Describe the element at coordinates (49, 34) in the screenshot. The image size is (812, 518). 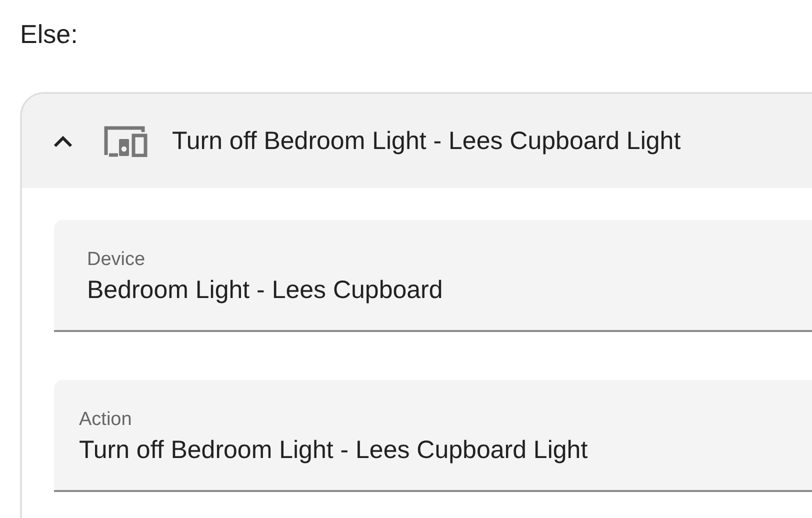
I see `section-label: Else:` at that location.